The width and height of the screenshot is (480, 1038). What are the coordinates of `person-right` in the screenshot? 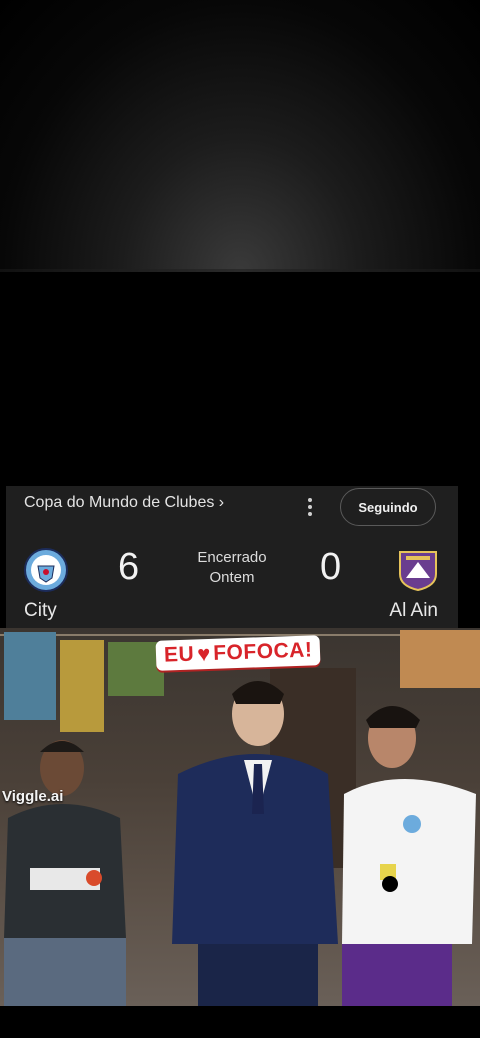 It's located at (409, 856).